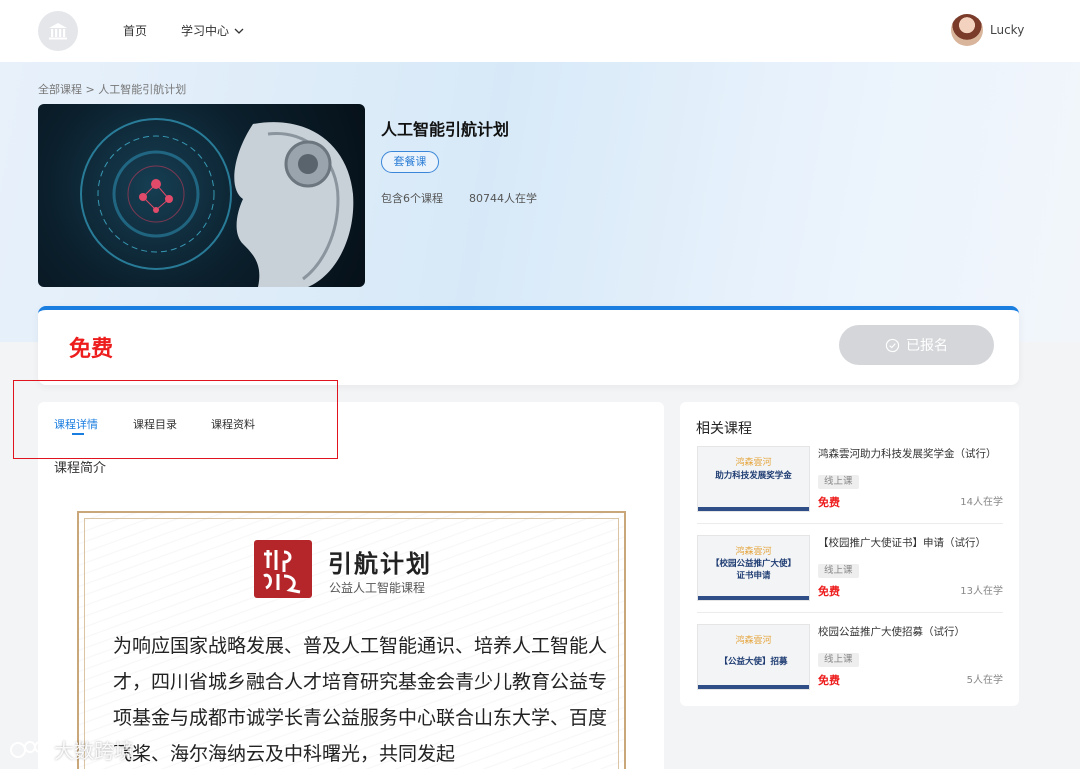 This screenshot has width=1080, height=769. What do you see at coordinates (967, 30) in the screenshot?
I see `user-avatar` at bounding box center [967, 30].